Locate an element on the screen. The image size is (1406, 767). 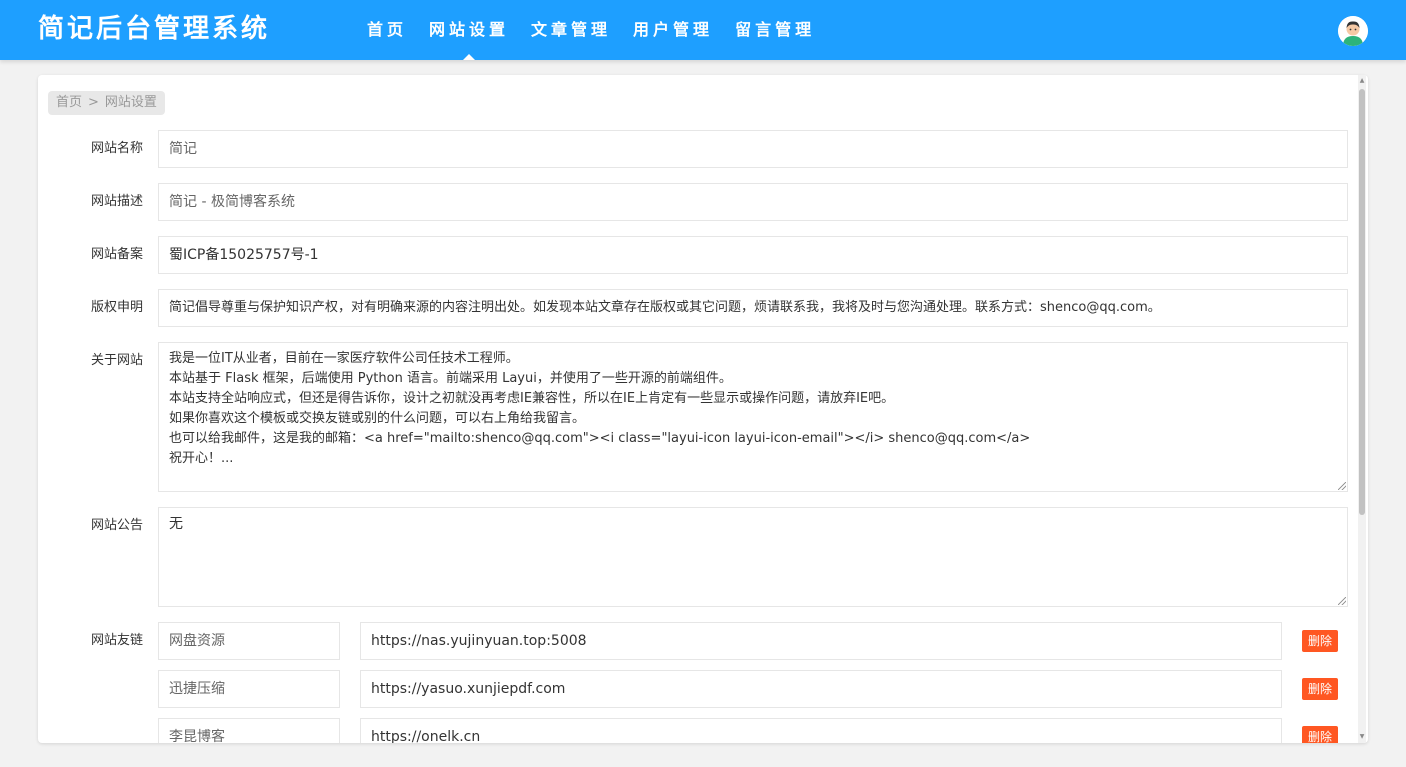
site-name-label: 网站名称 is located at coordinates (116, 148).